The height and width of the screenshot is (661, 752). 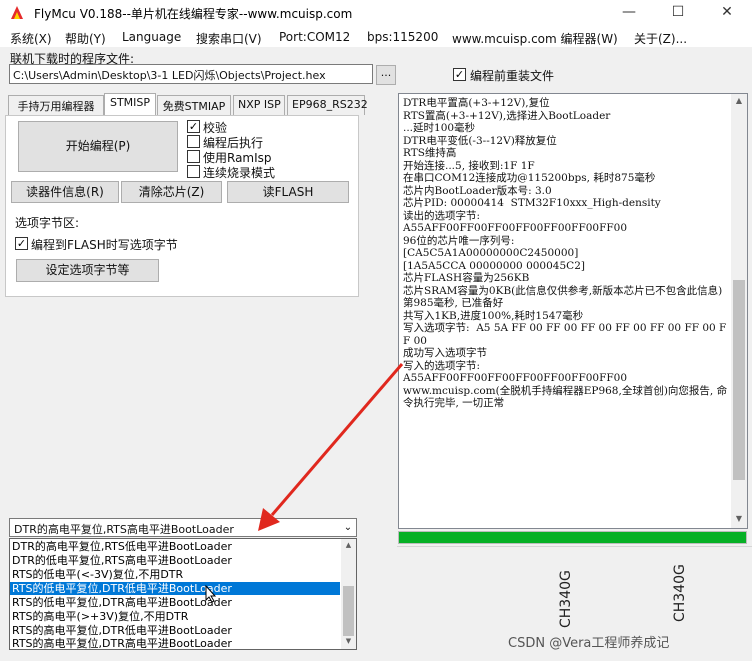 I want to click on minimize-button: —, so click(x=629, y=13).